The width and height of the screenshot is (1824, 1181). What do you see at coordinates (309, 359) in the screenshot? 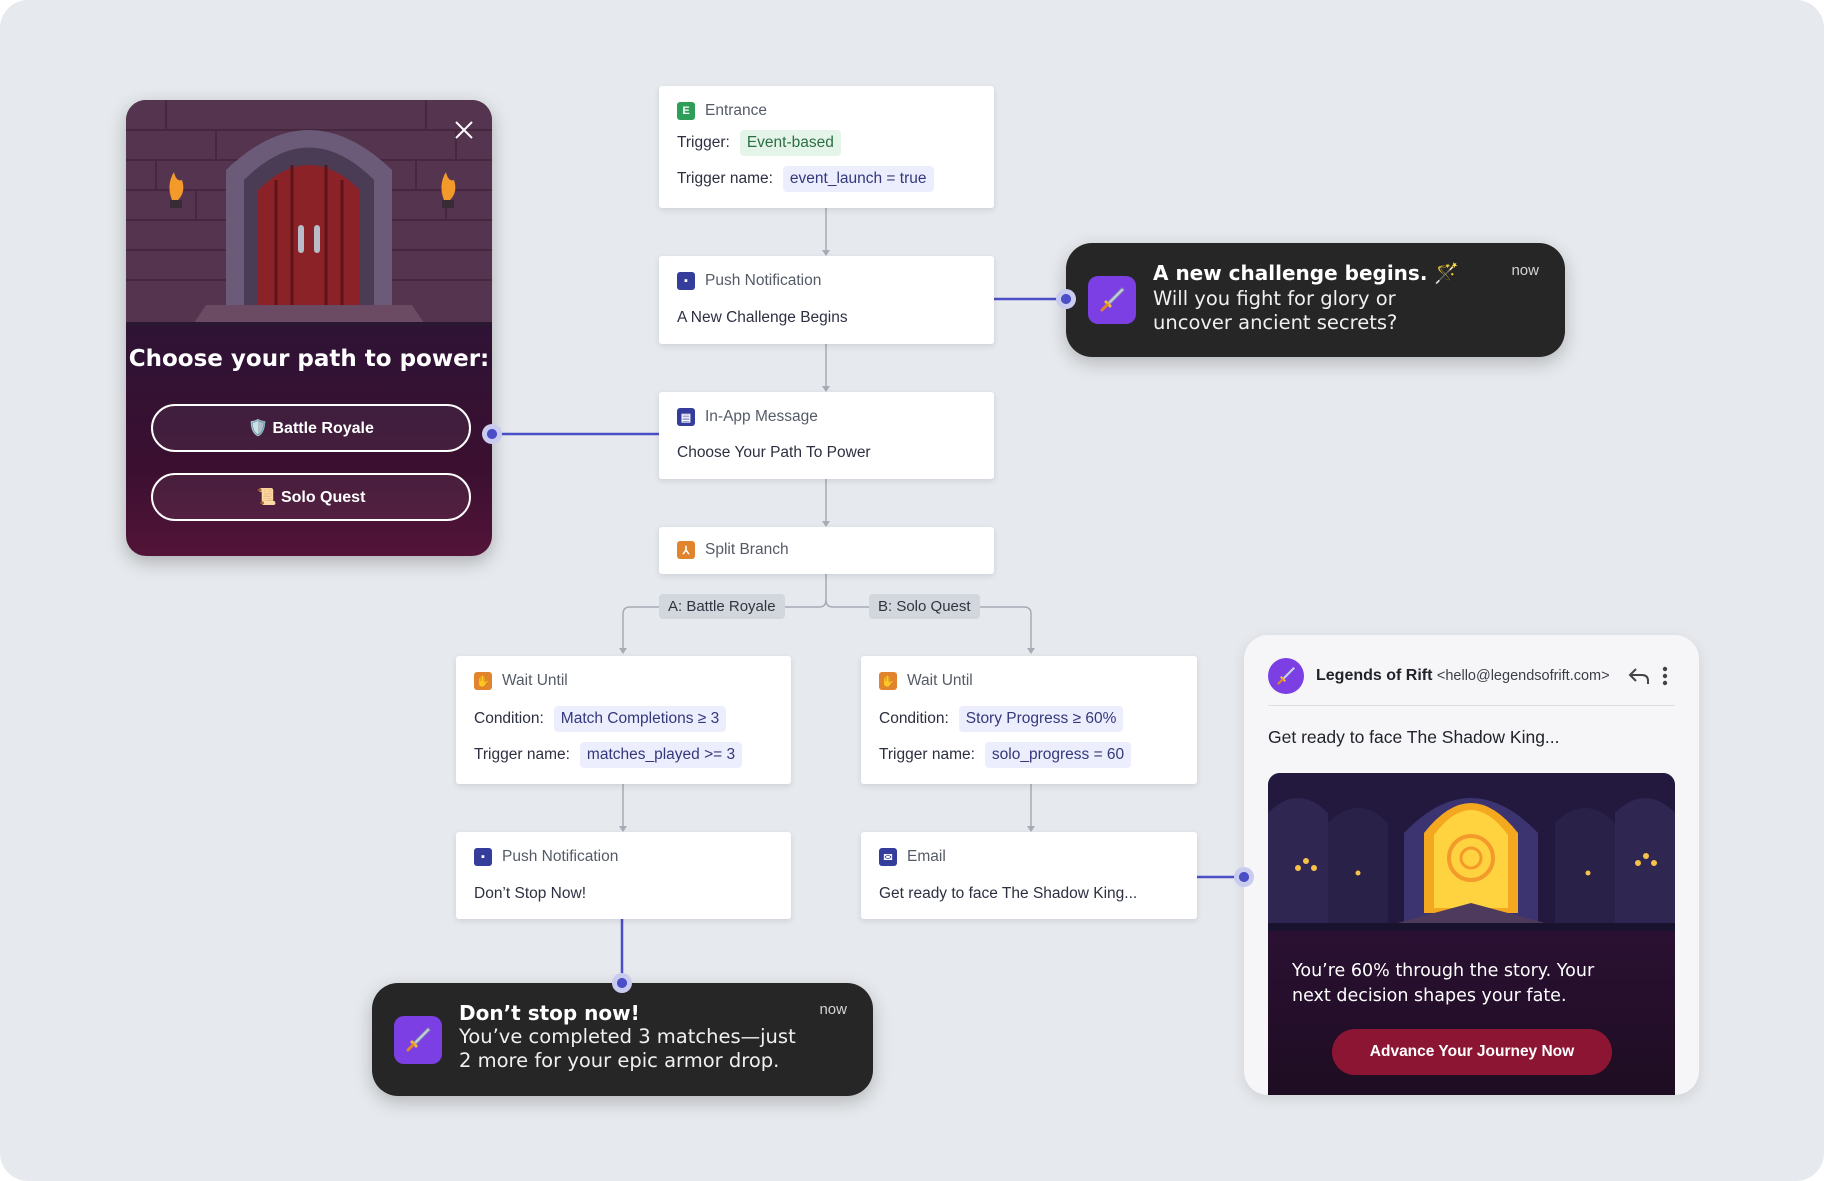
I see `modal-heading: Choose your path to power:` at bounding box center [309, 359].